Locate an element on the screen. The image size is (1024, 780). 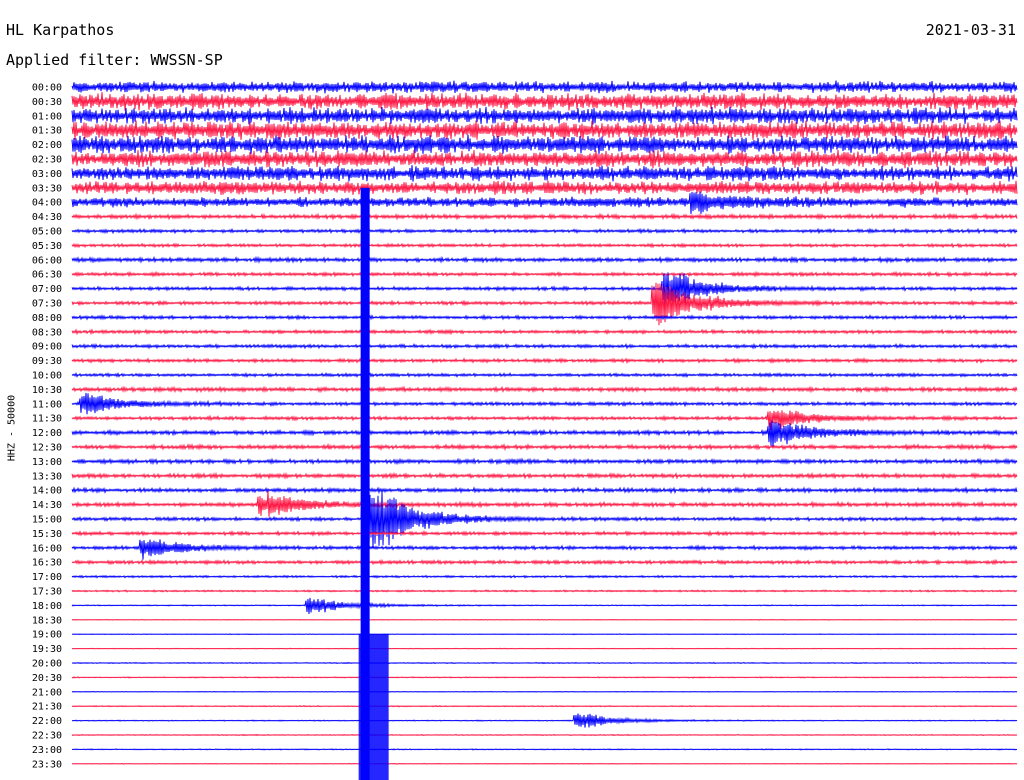
earthquake-coda is located at coordinates (373, 707).